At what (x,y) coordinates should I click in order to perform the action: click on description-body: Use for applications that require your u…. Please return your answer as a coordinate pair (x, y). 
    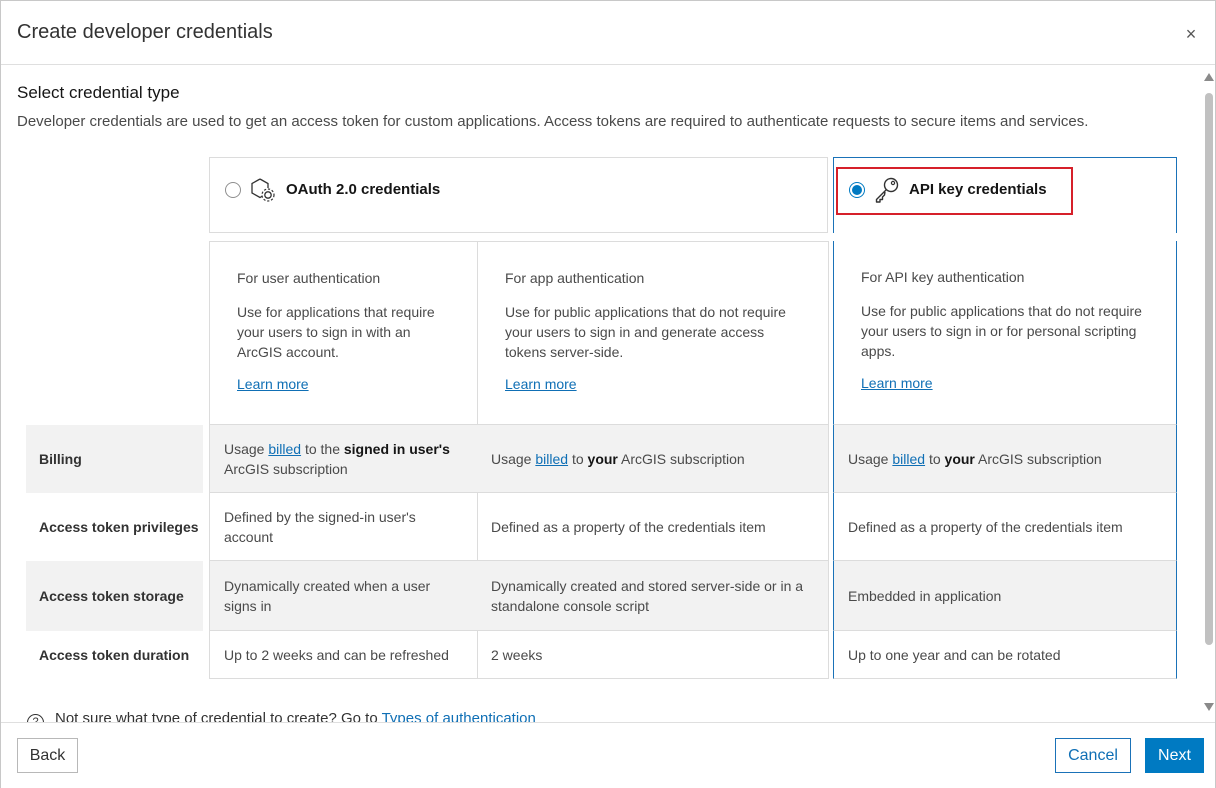
    Looking at the image, I should click on (336, 332).